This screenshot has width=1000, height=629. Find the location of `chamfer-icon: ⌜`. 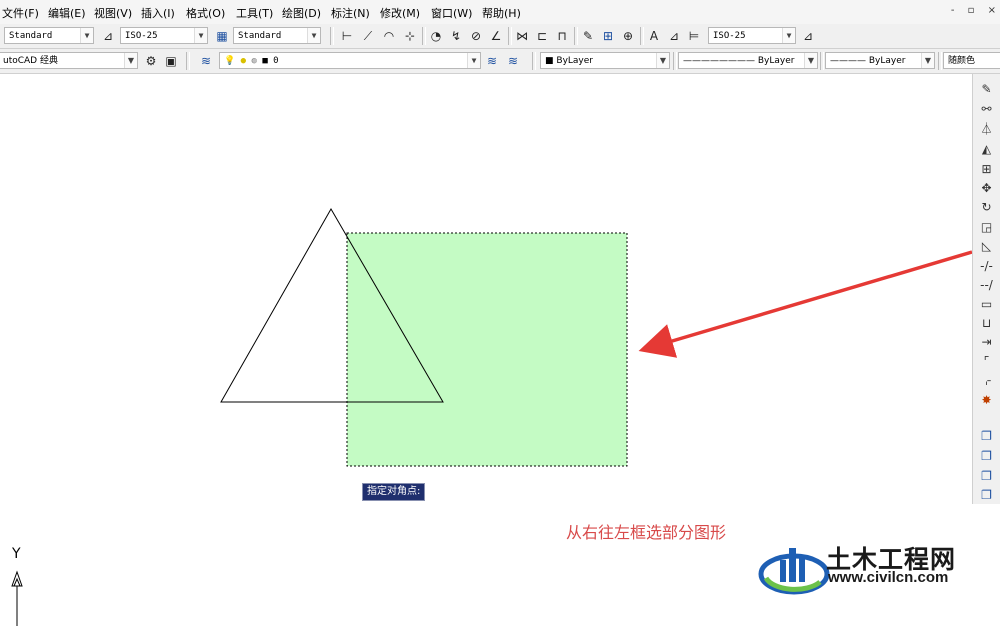

chamfer-icon: ⌜ is located at coordinates (986, 361).